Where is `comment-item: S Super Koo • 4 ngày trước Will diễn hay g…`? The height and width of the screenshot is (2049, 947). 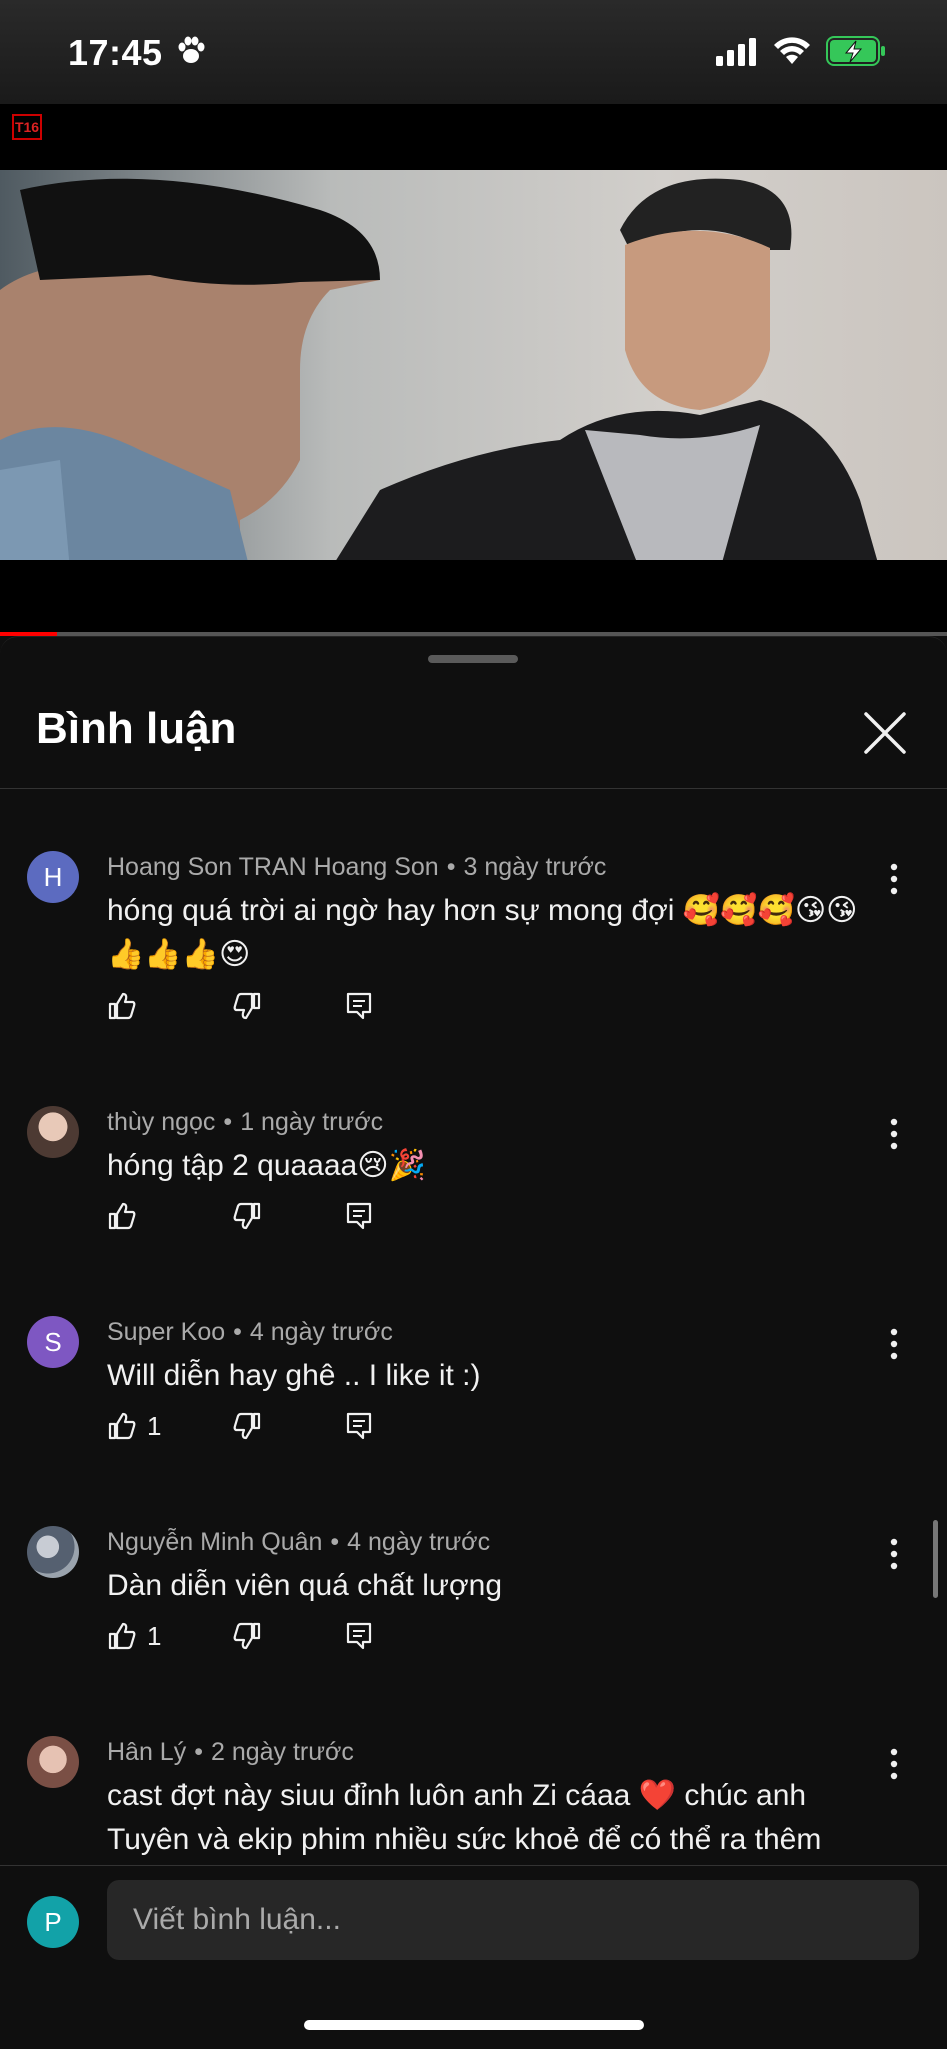 comment-item: S Super Koo • 4 ngày trước Will diễn hay g… is located at coordinates (473, 1359).